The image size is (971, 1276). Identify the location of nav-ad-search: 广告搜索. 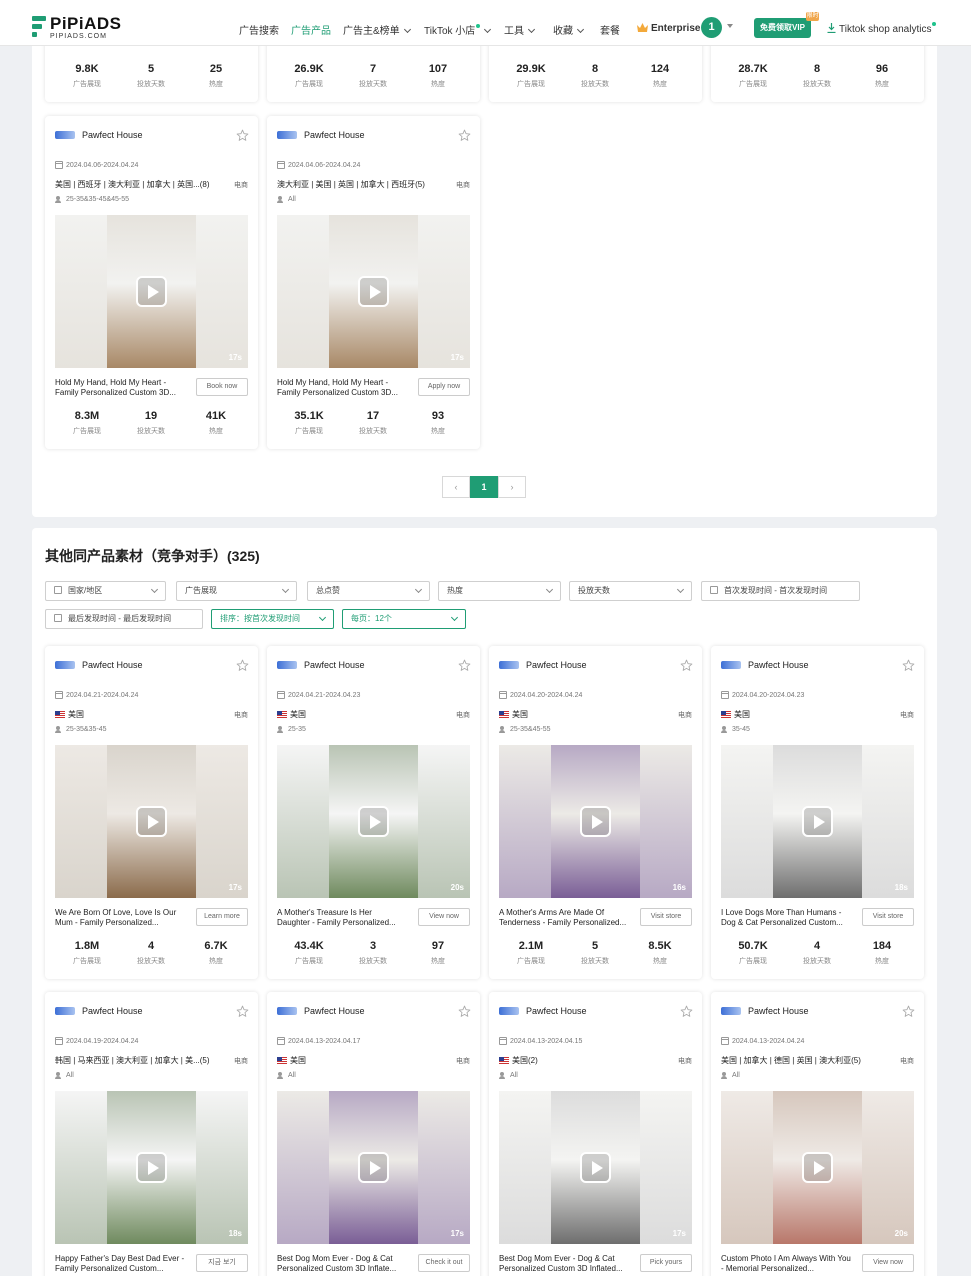
(259, 29).